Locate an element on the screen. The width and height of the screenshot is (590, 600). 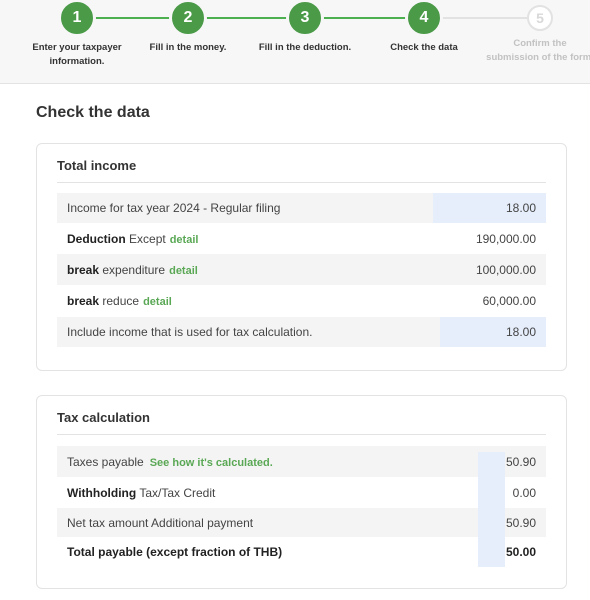
step-5: 5 Confirm the submission of the form. is located at coordinates (536, 32).